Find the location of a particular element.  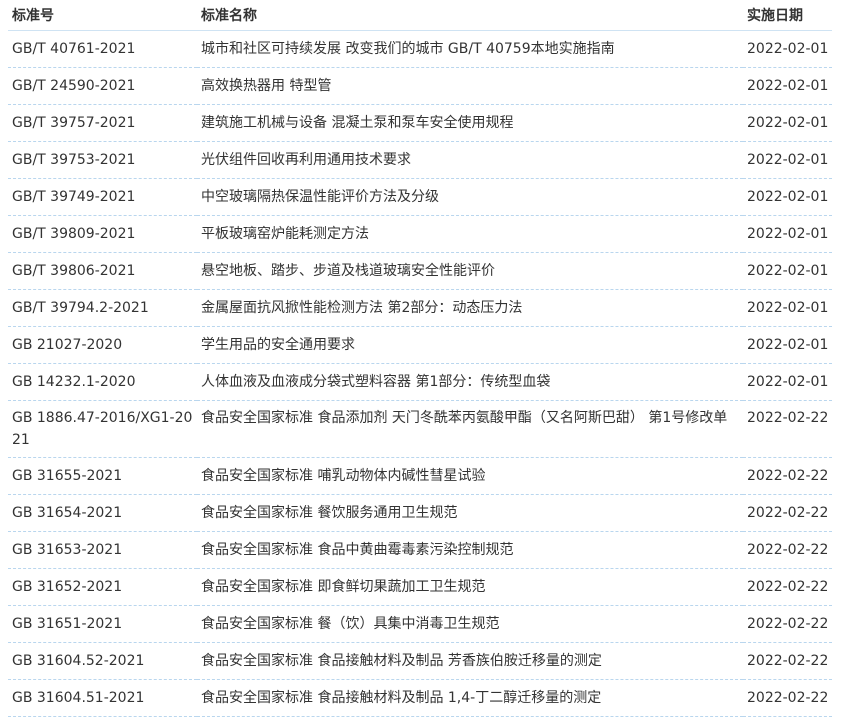

header-row: 标准号 标准名称 实施日期 is located at coordinates (420, 15).